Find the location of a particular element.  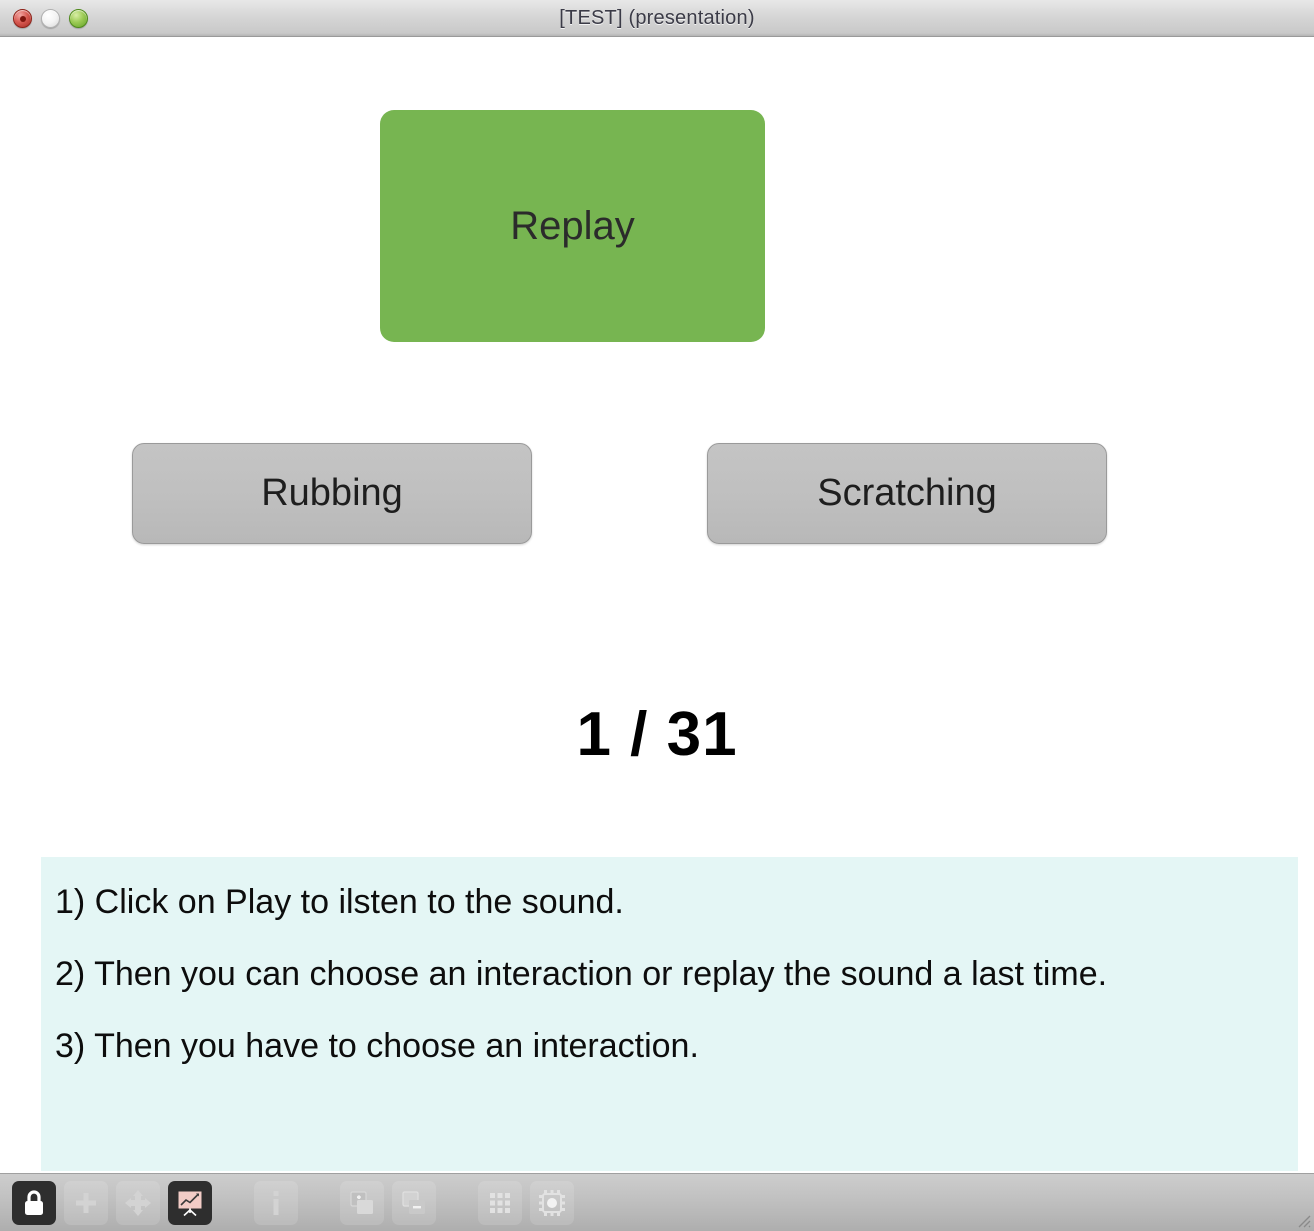

window-controls is located at coordinates (50, 18).